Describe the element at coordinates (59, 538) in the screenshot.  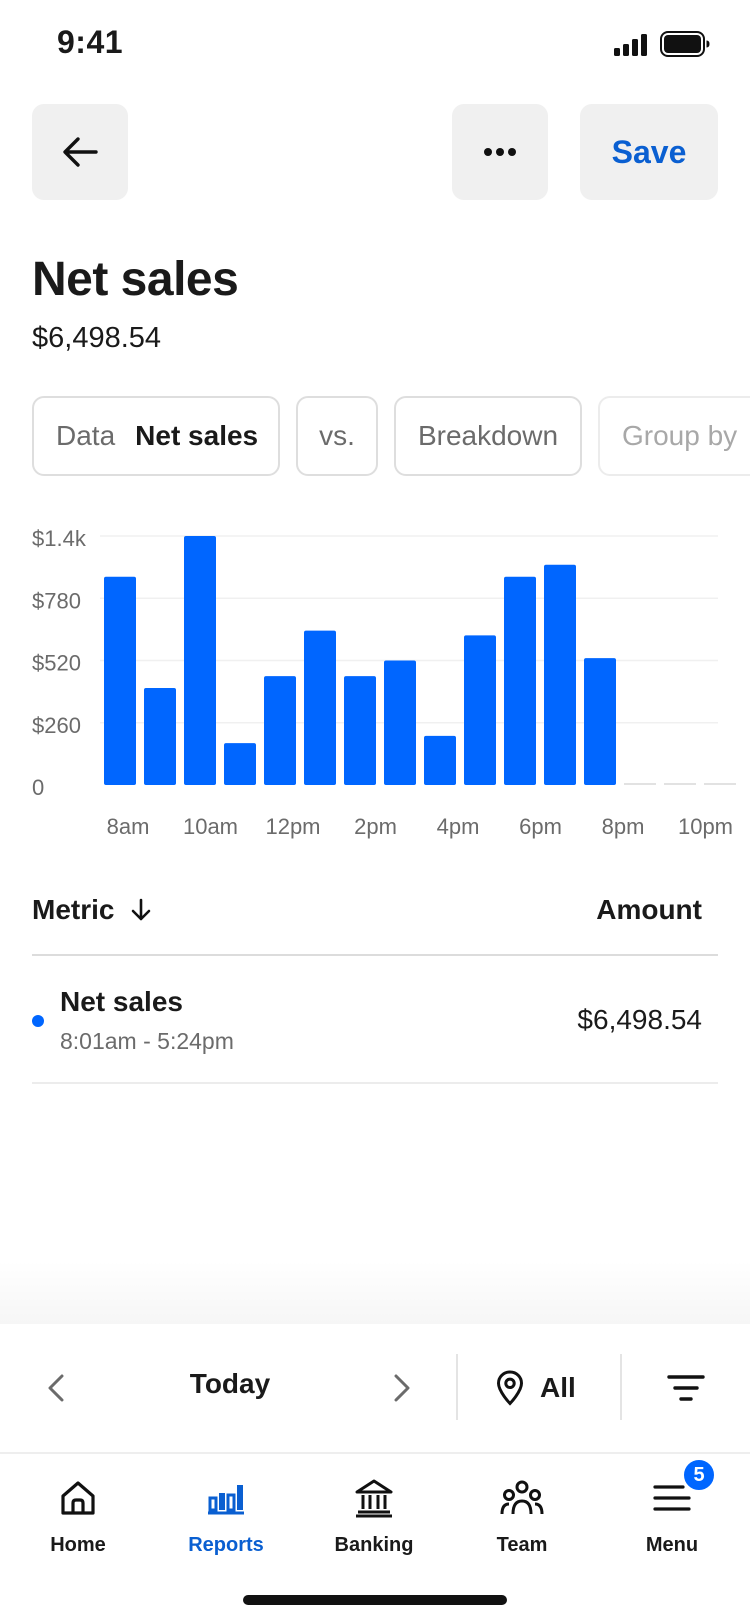
I see `y-tick-label: $1.4k` at that location.